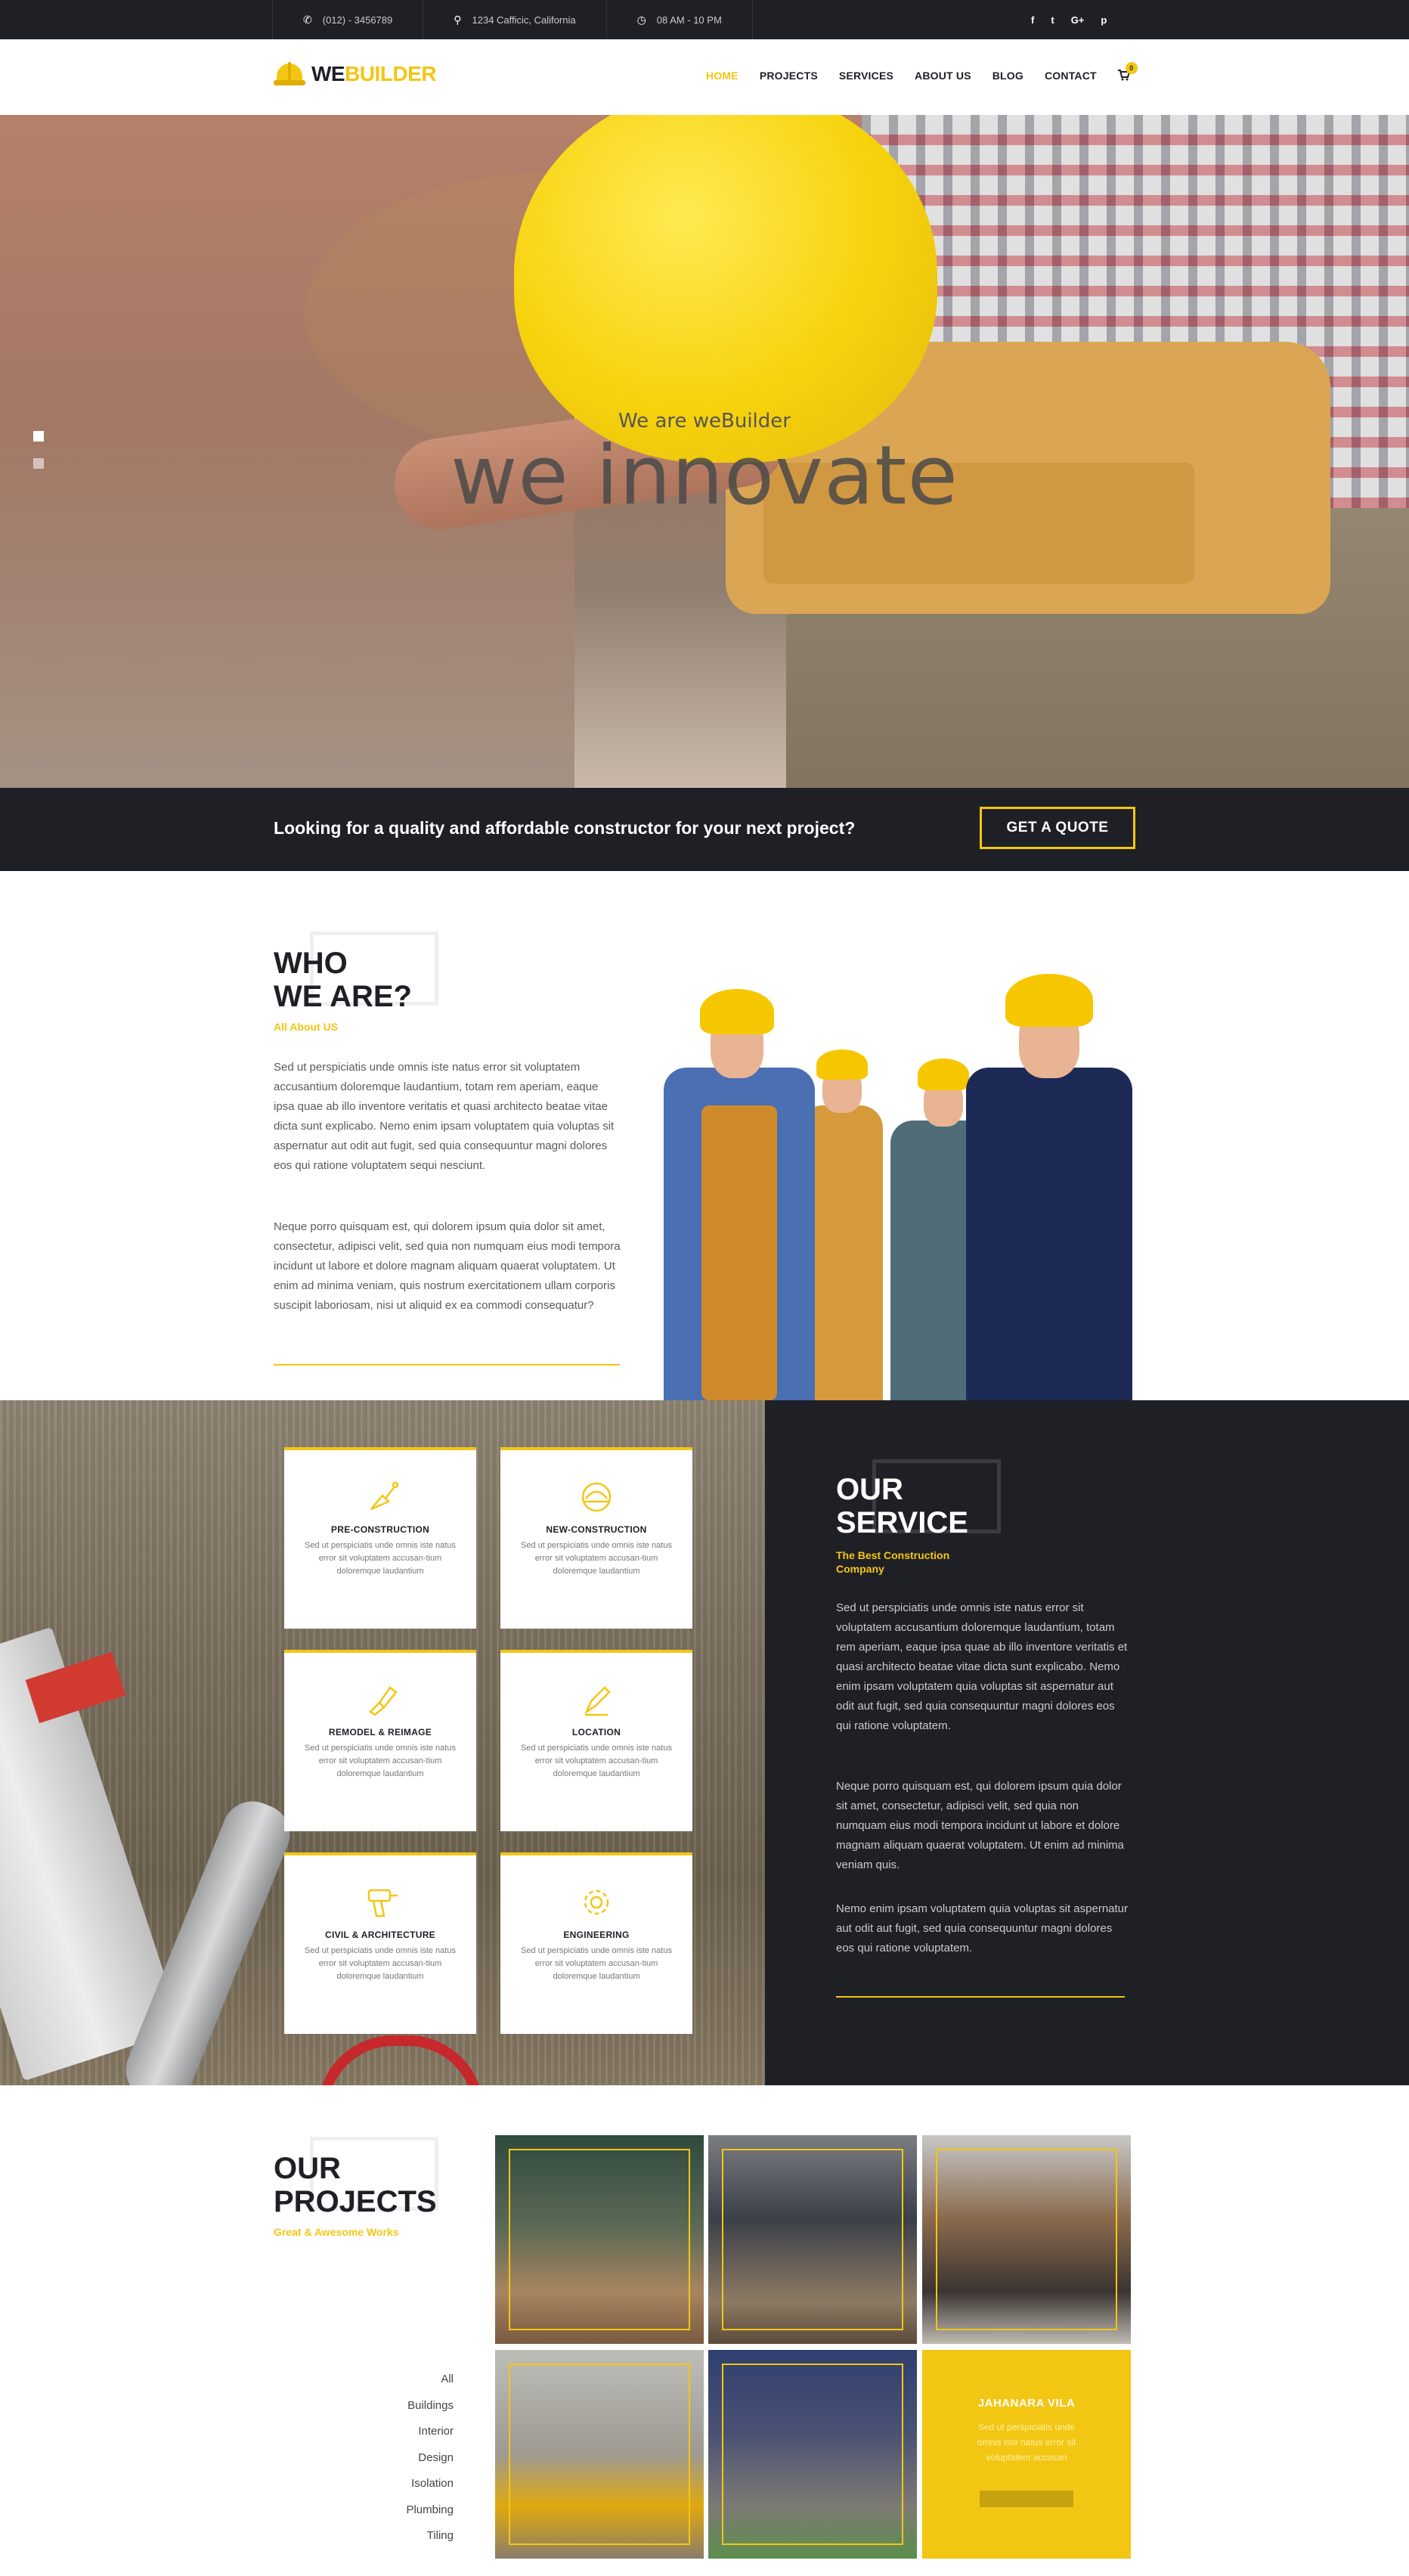 This screenshot has height=2576, width=1409. What do you see at coordinates (408, 2406) in the screenshot?
I see `filter-buildings: Buildings` at bounding box center [408, 2406].